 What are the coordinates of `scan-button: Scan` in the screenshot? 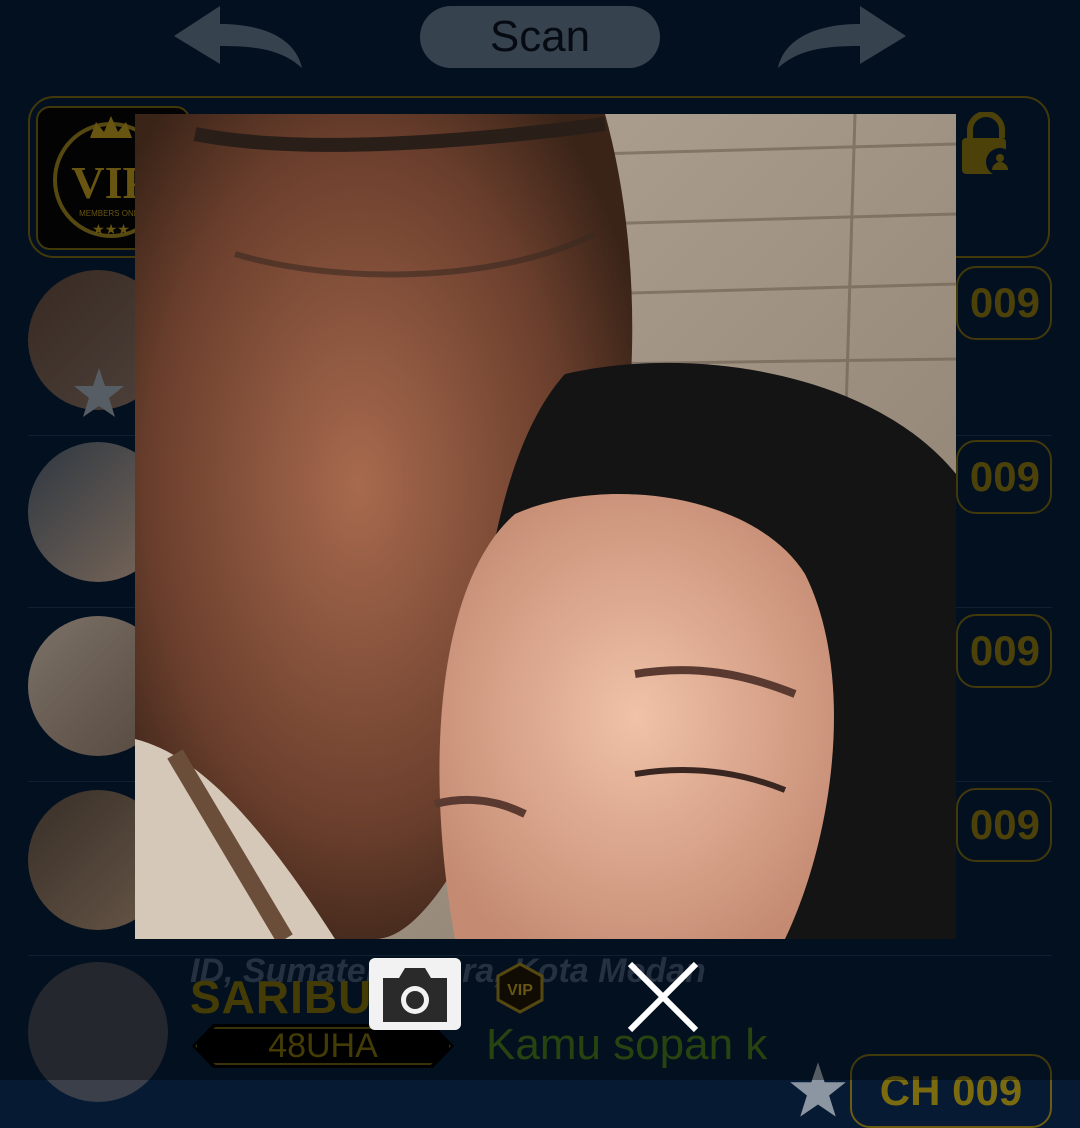 It's located at (540, 37).